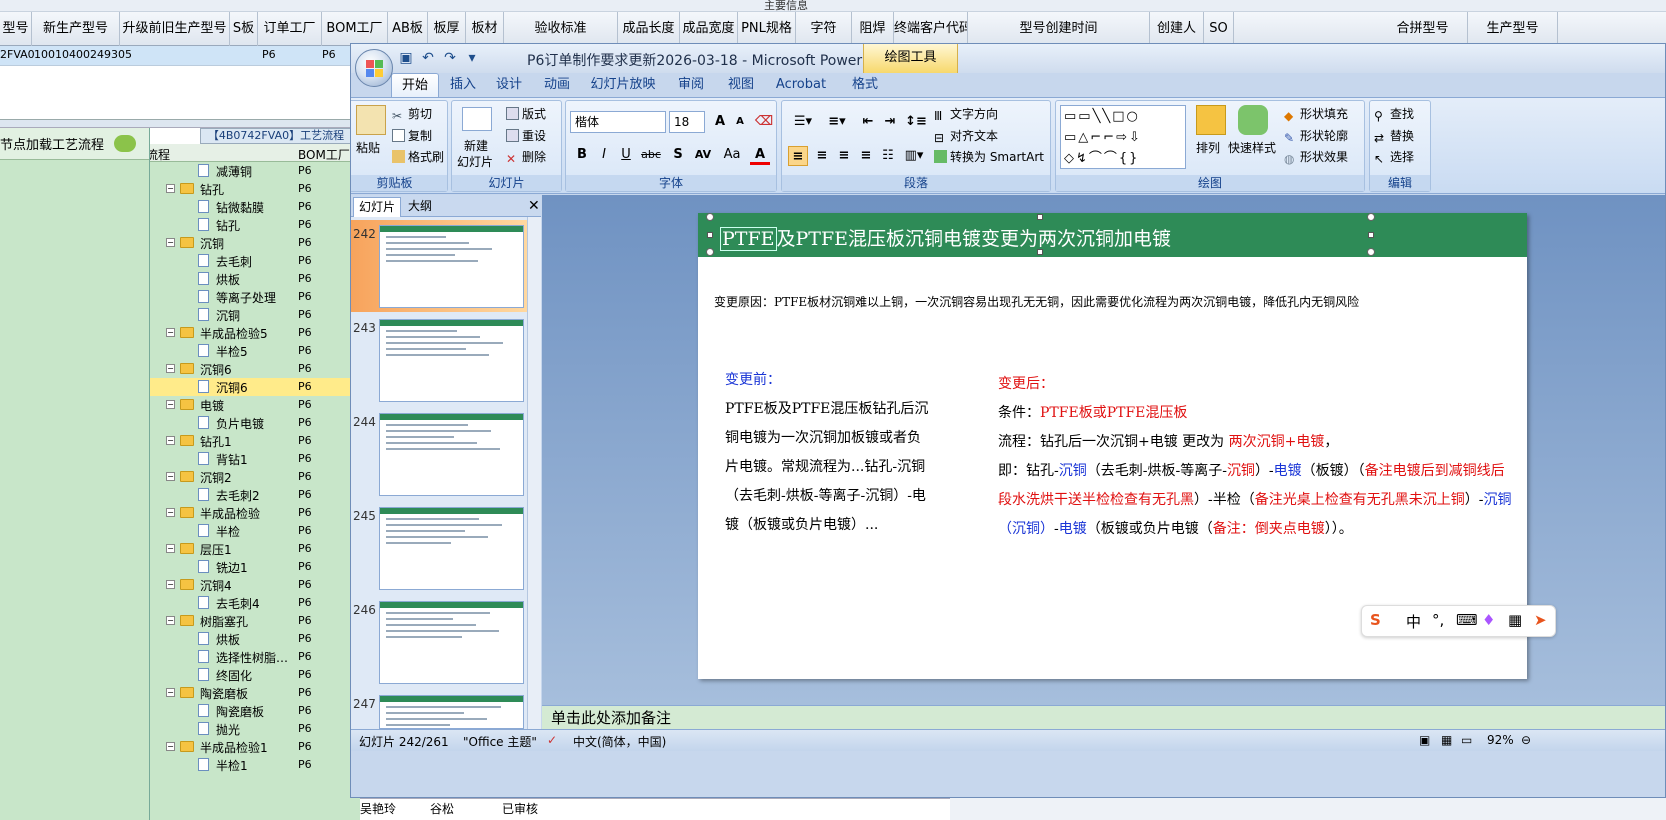 Image resolution: width=1666 pixels, height=820 pixels. Describe the element at coordinates (1540, 620) in the screenshot. I see `more-icon: ➤` at that location.